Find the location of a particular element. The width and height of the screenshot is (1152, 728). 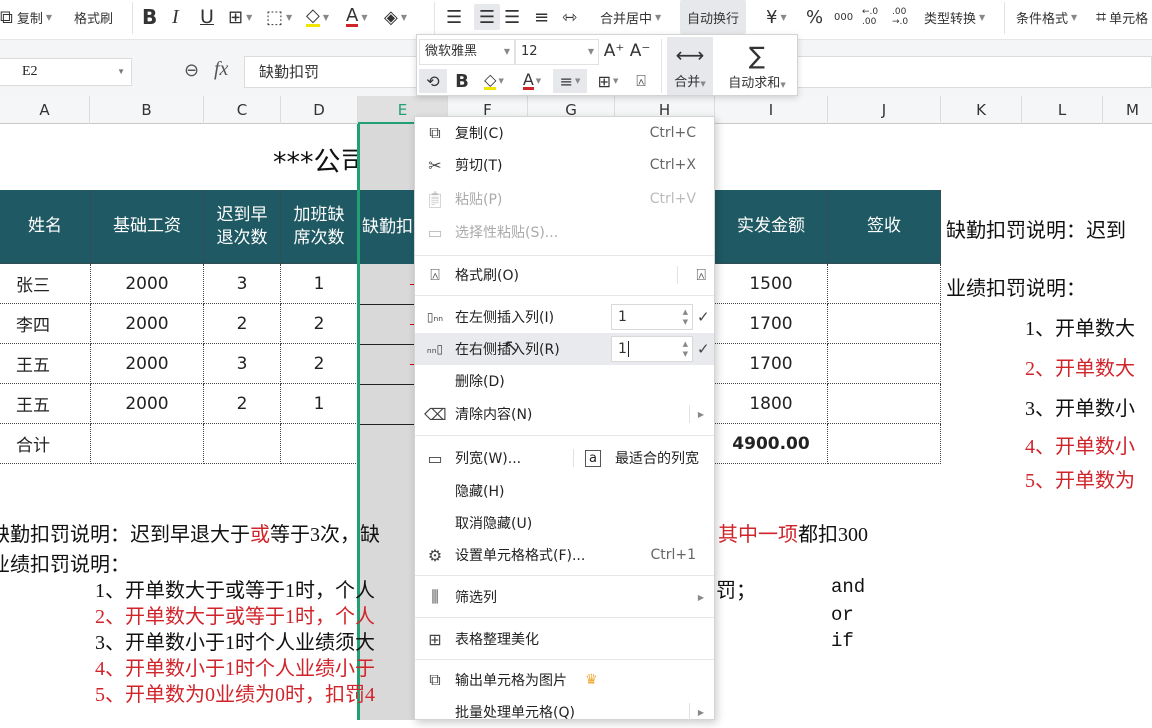

column-header-a: A is located at coordinates (45, 110).